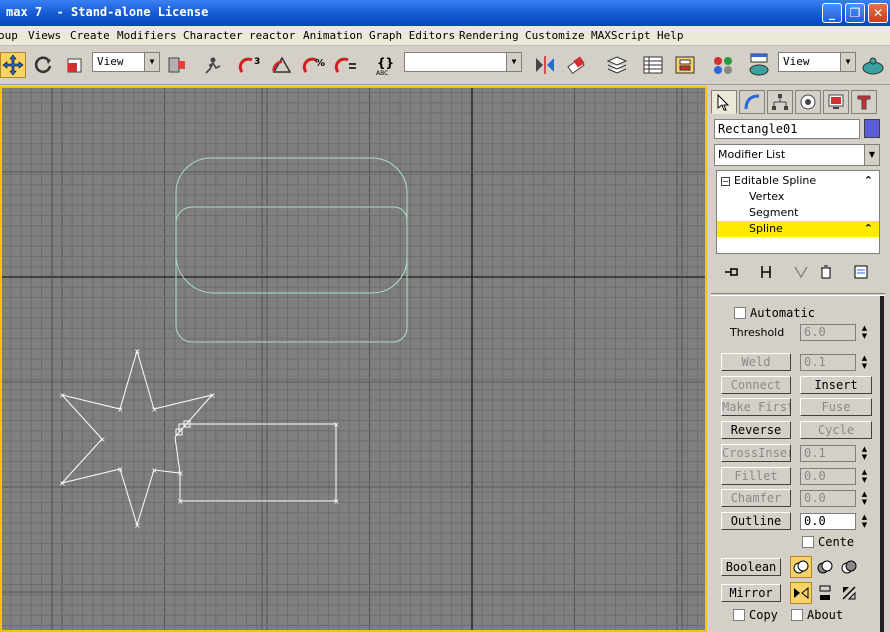 This screenshot has width=890, height=632. What do you see at coordinates (272, 35) in the screenshot?
I see `menu-reactor: reactor` at bounding box center [272, 35].